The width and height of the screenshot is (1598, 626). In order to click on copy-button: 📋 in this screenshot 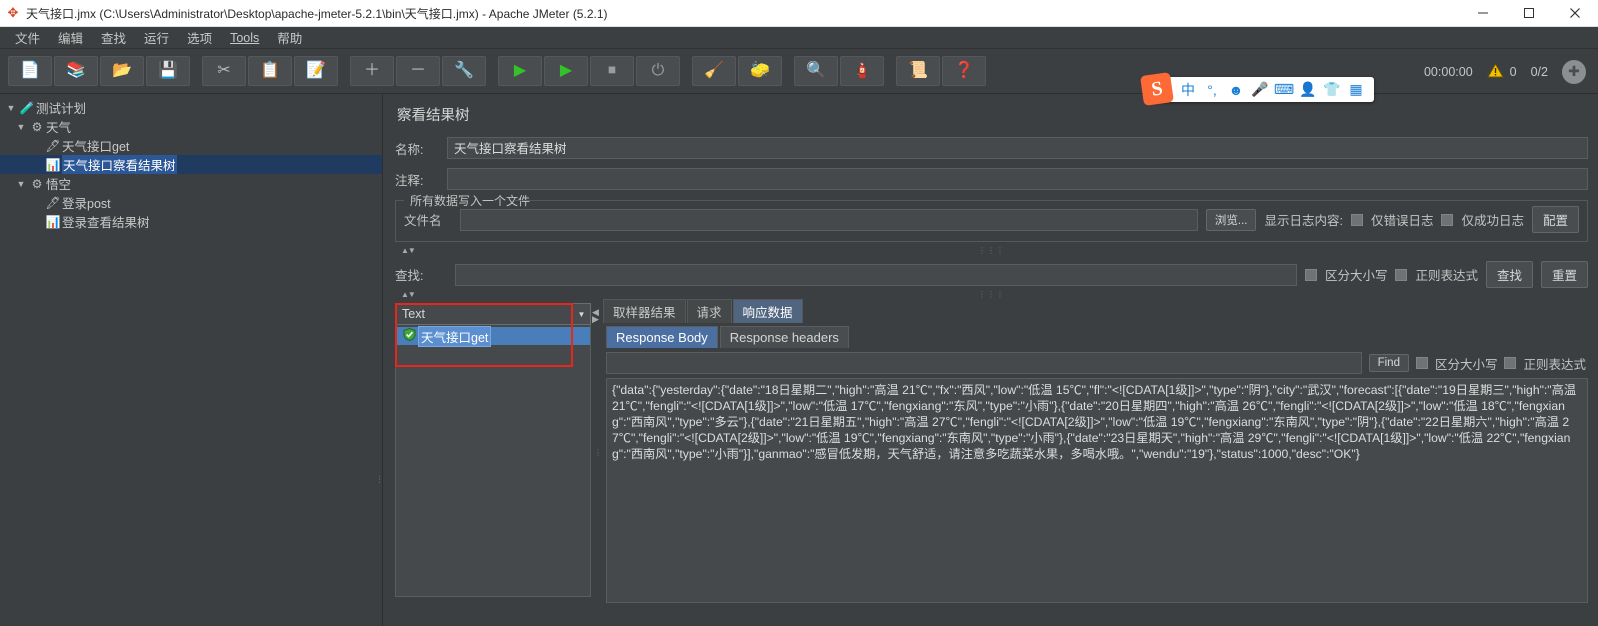, I will do `click(270, 71)`.